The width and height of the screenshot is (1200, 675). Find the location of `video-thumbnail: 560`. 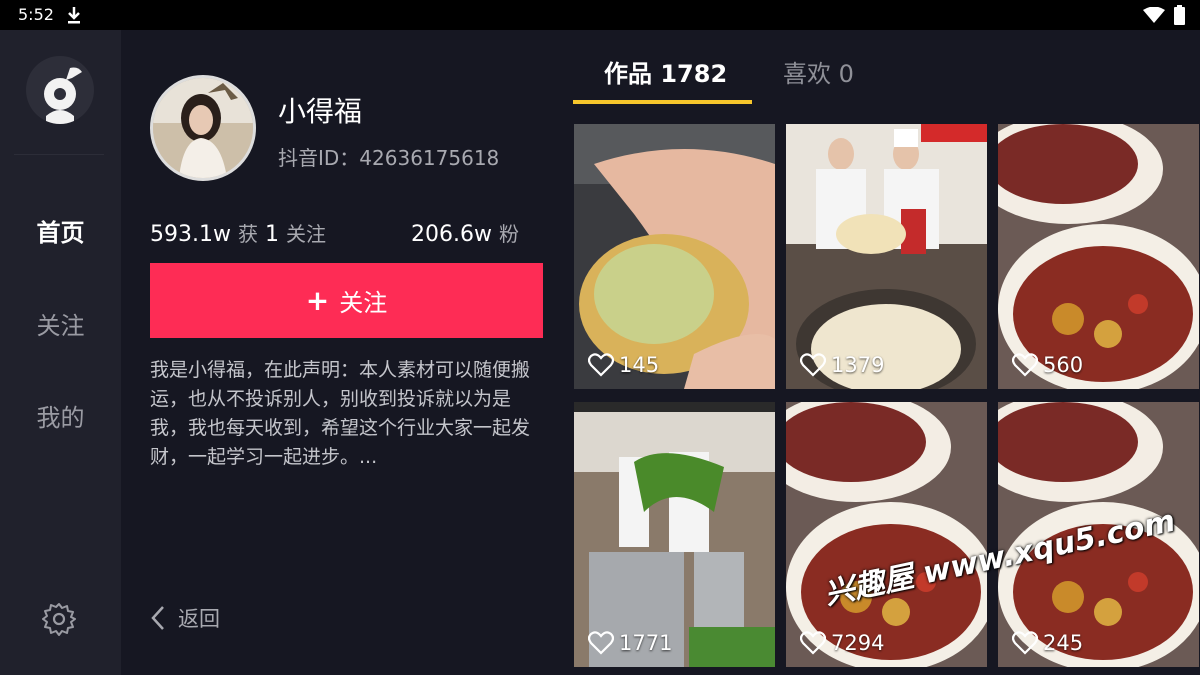

video-thumbnail: 560 is located at coordinates (1098, 256).